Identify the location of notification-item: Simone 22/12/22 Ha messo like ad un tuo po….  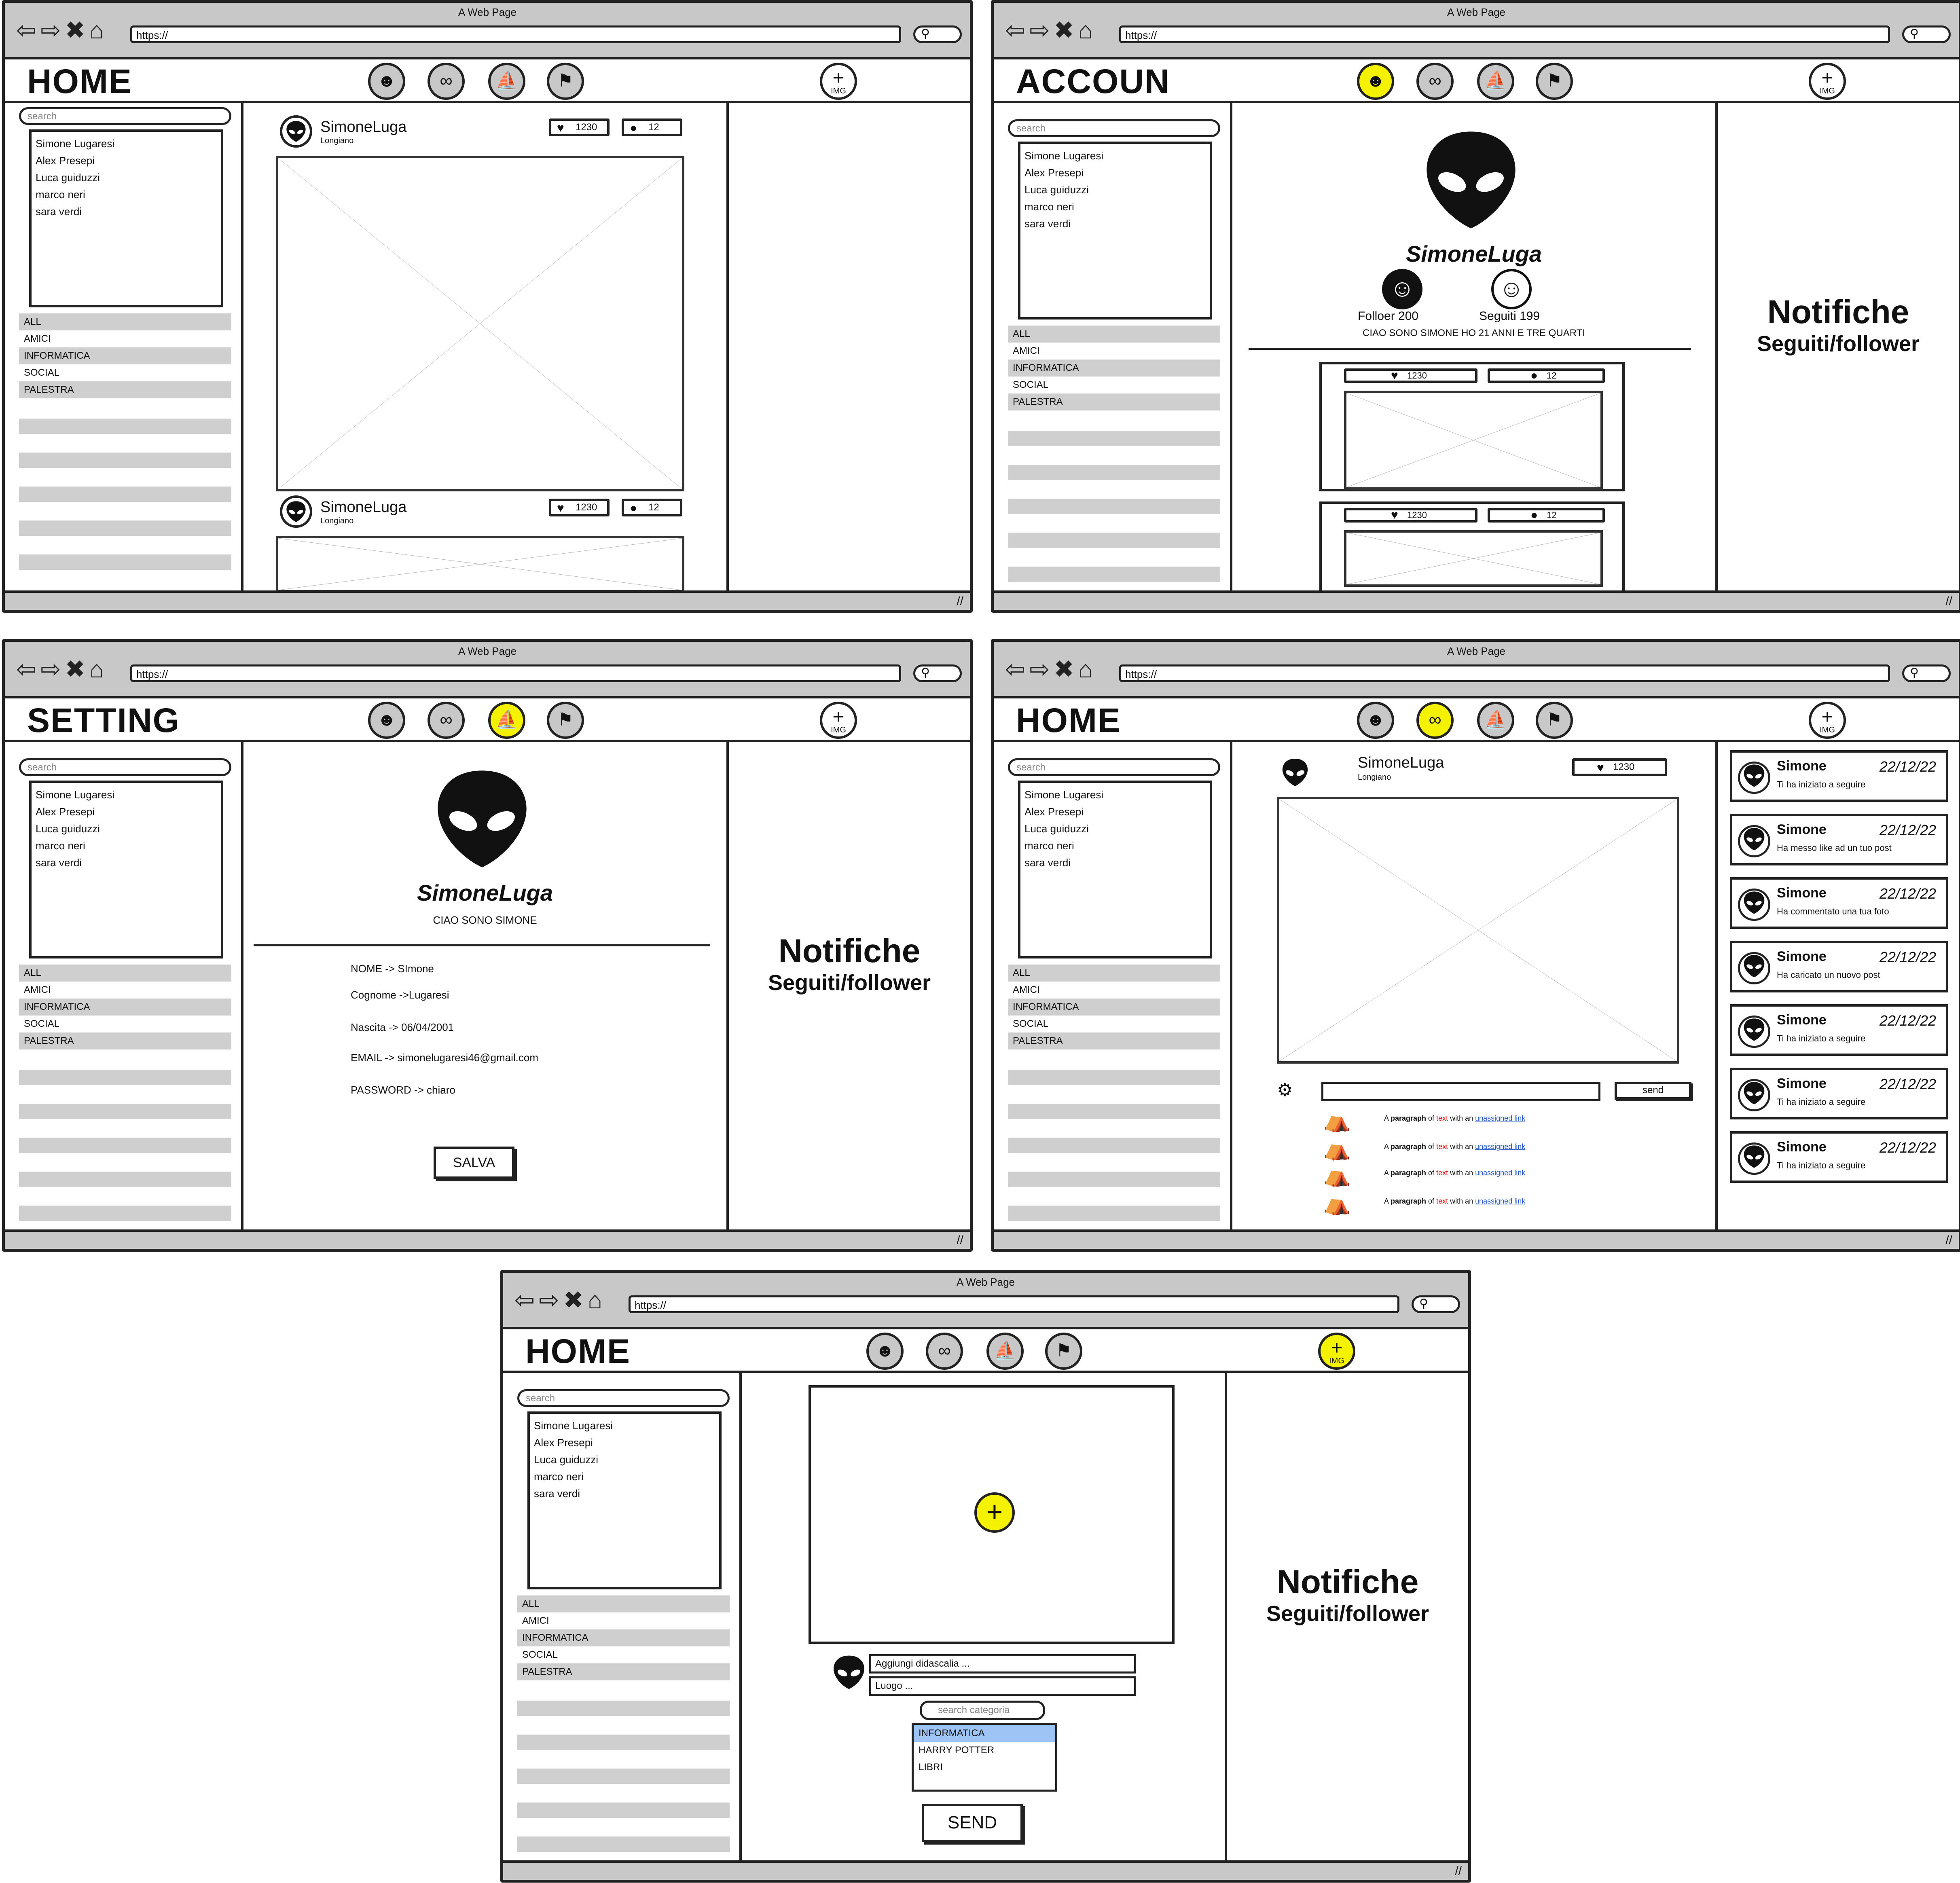
(1839, 839).